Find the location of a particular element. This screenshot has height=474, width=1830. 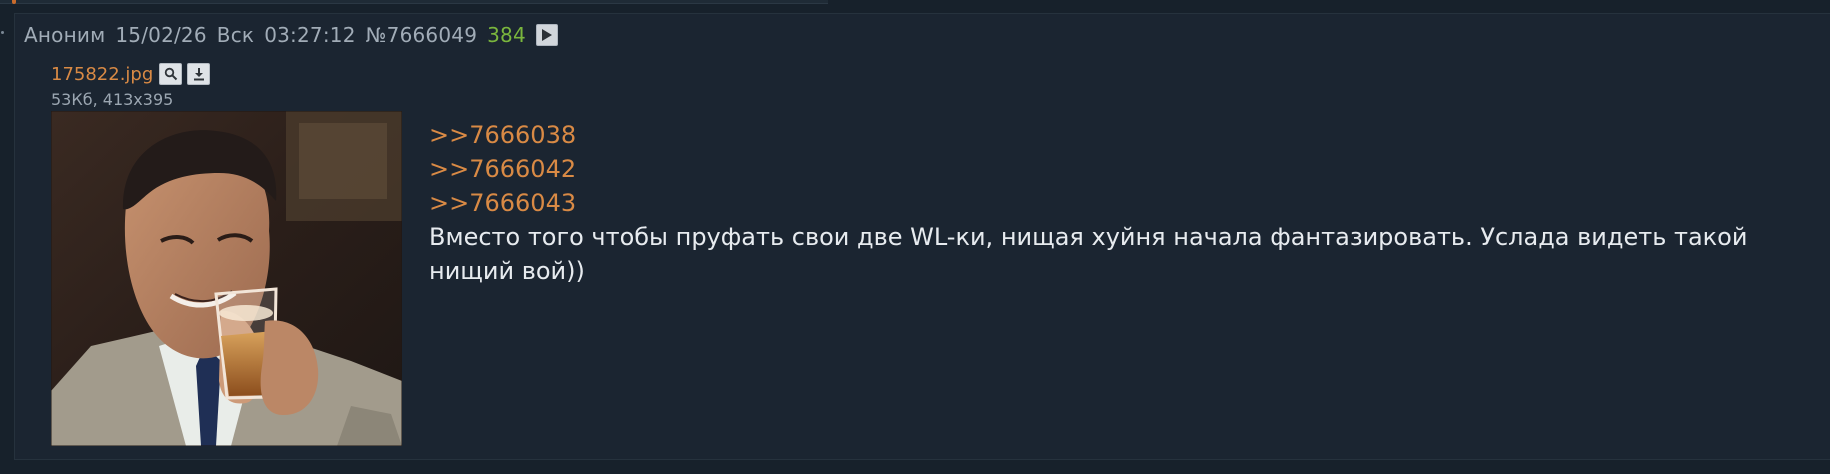

post-date: 15/02/26 is located at coordinates (161, 35).